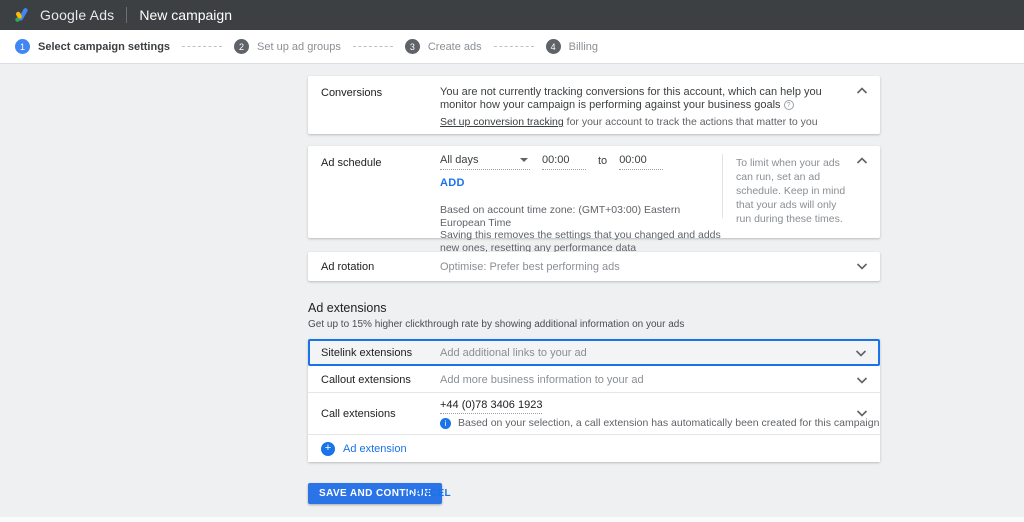  I want to click on vertical-divider, so click(722, 186).